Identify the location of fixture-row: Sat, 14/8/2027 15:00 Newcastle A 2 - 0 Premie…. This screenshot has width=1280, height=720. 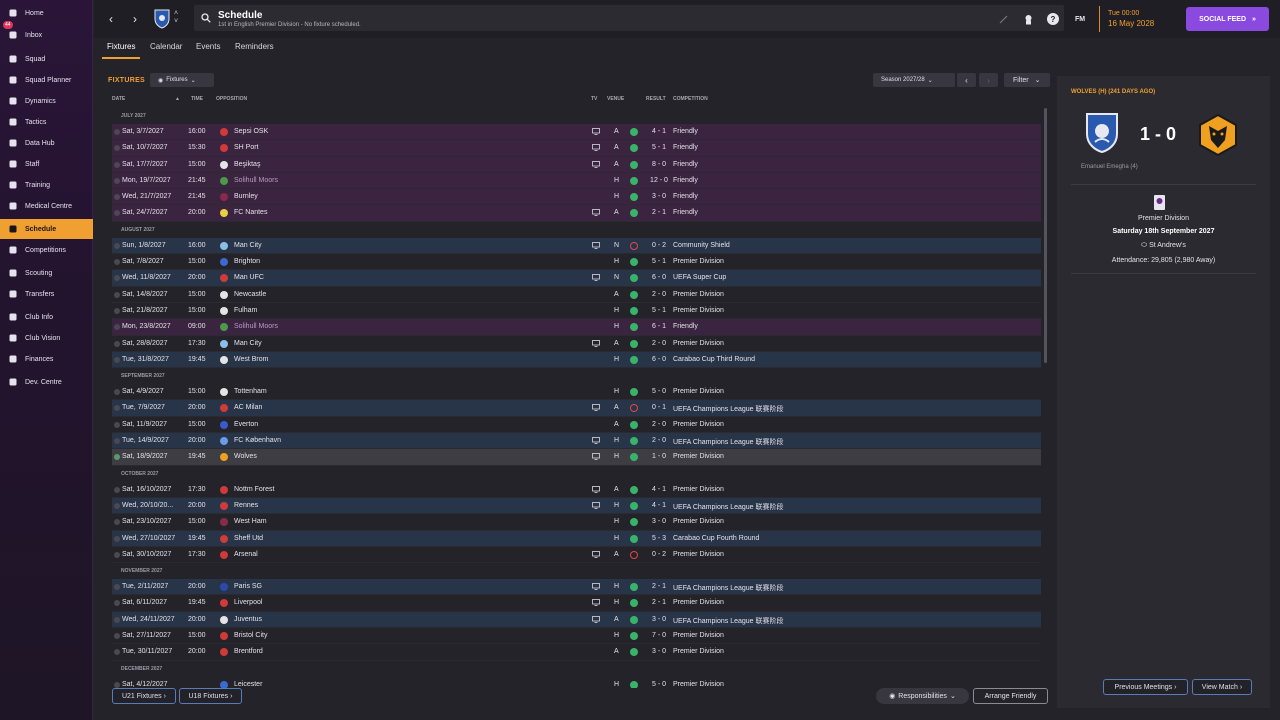
(576, 295).